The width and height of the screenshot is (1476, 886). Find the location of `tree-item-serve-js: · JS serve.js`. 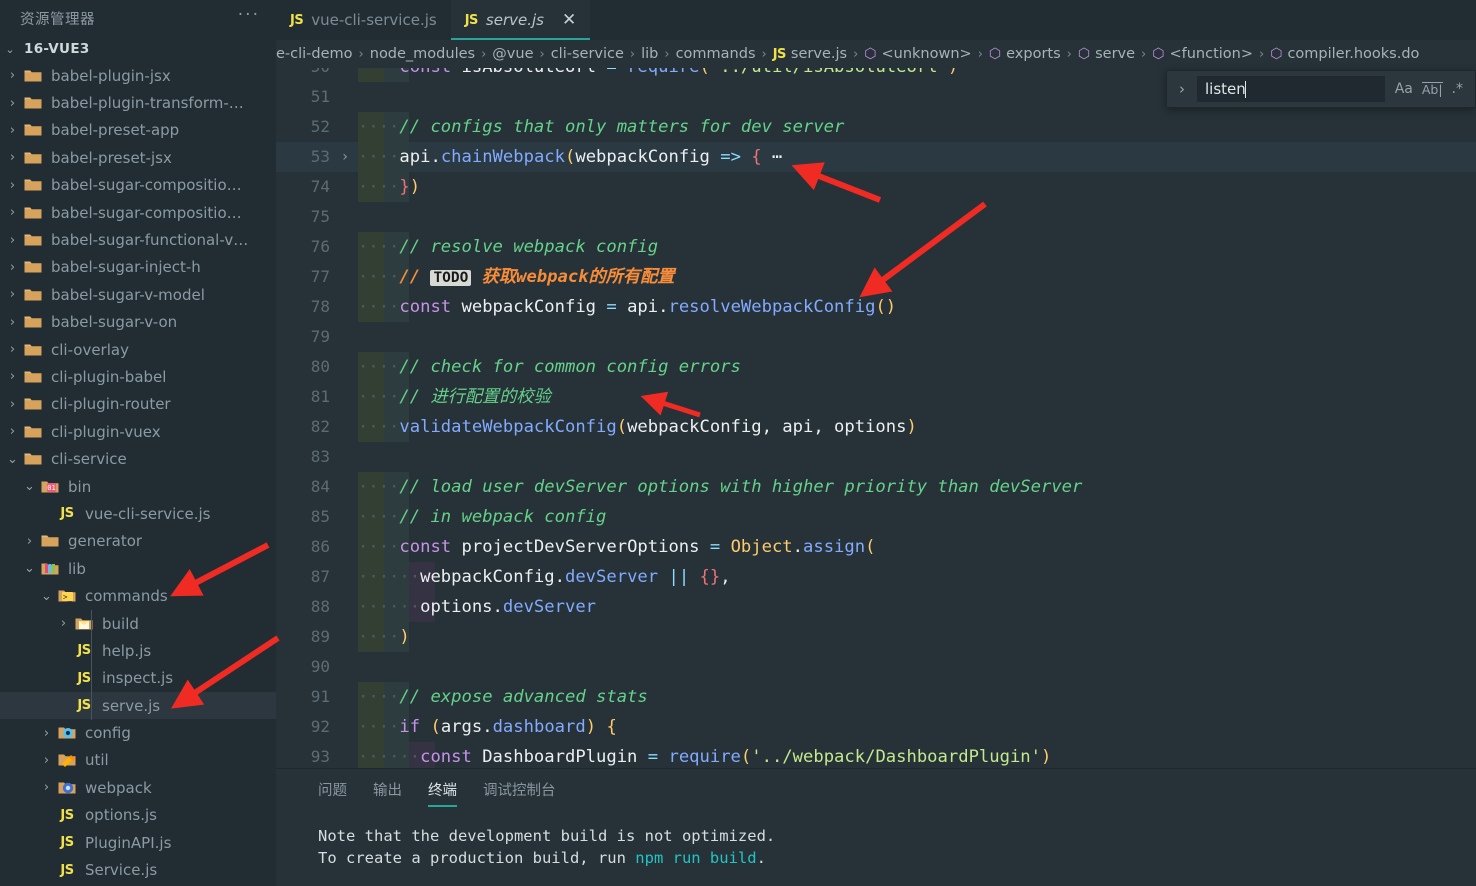

tree-item-serve-js: · JS serve.js is located at coordinates (138, 705).